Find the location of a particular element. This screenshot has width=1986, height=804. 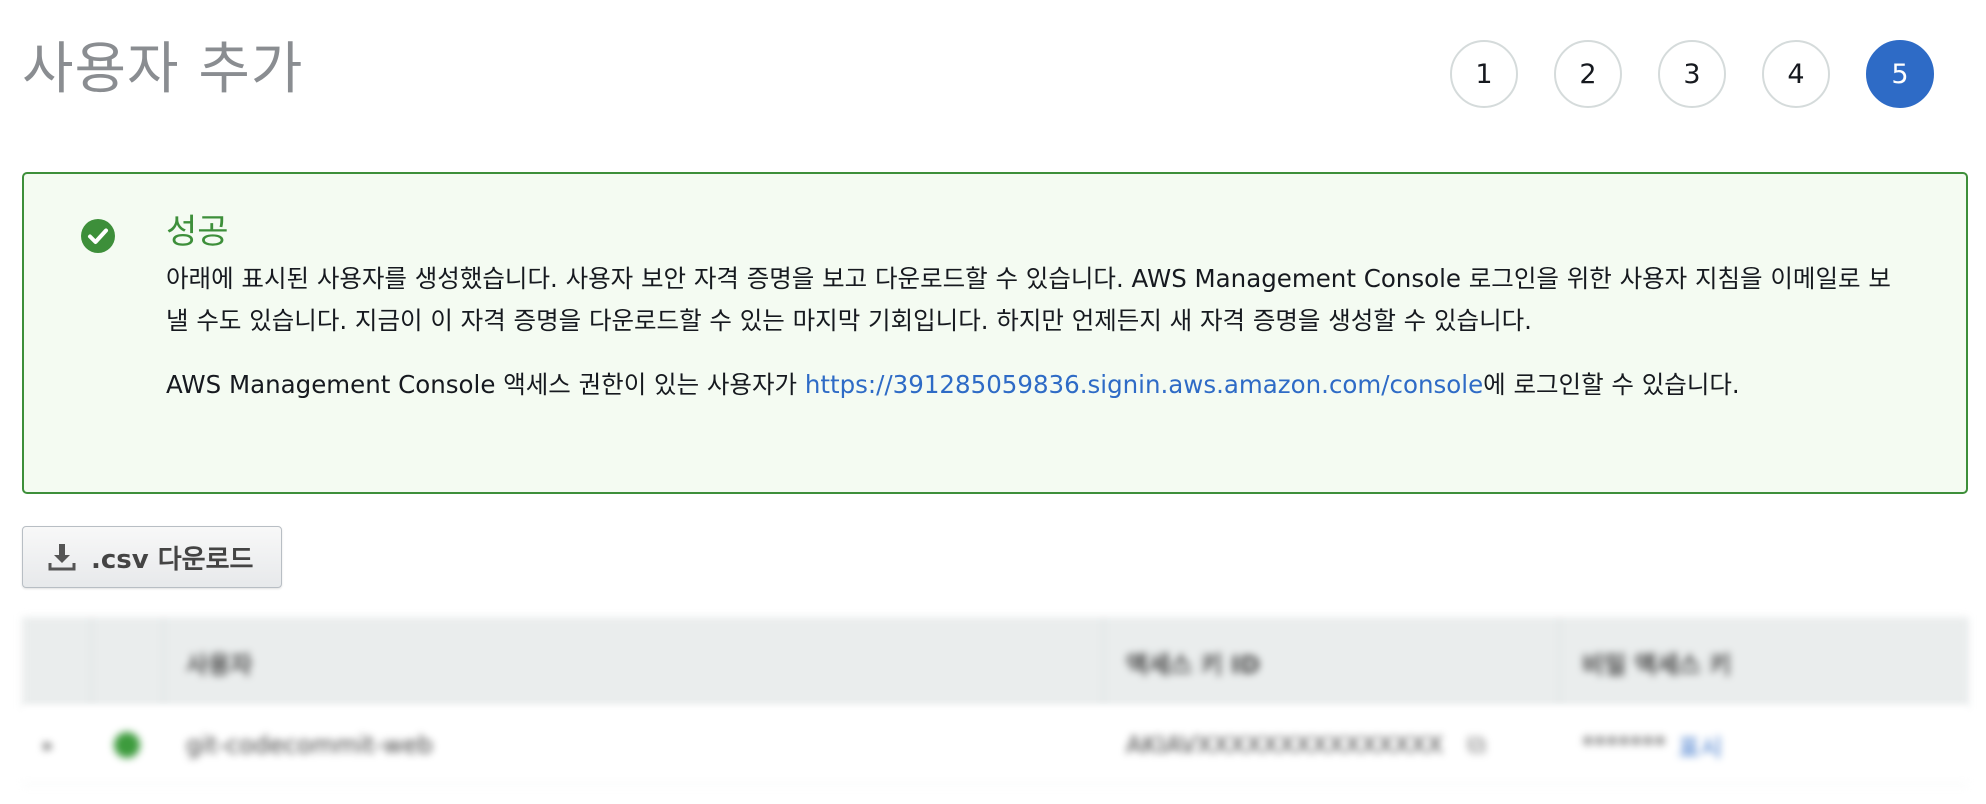

status-success-icon is located at coordinates (127, 745).